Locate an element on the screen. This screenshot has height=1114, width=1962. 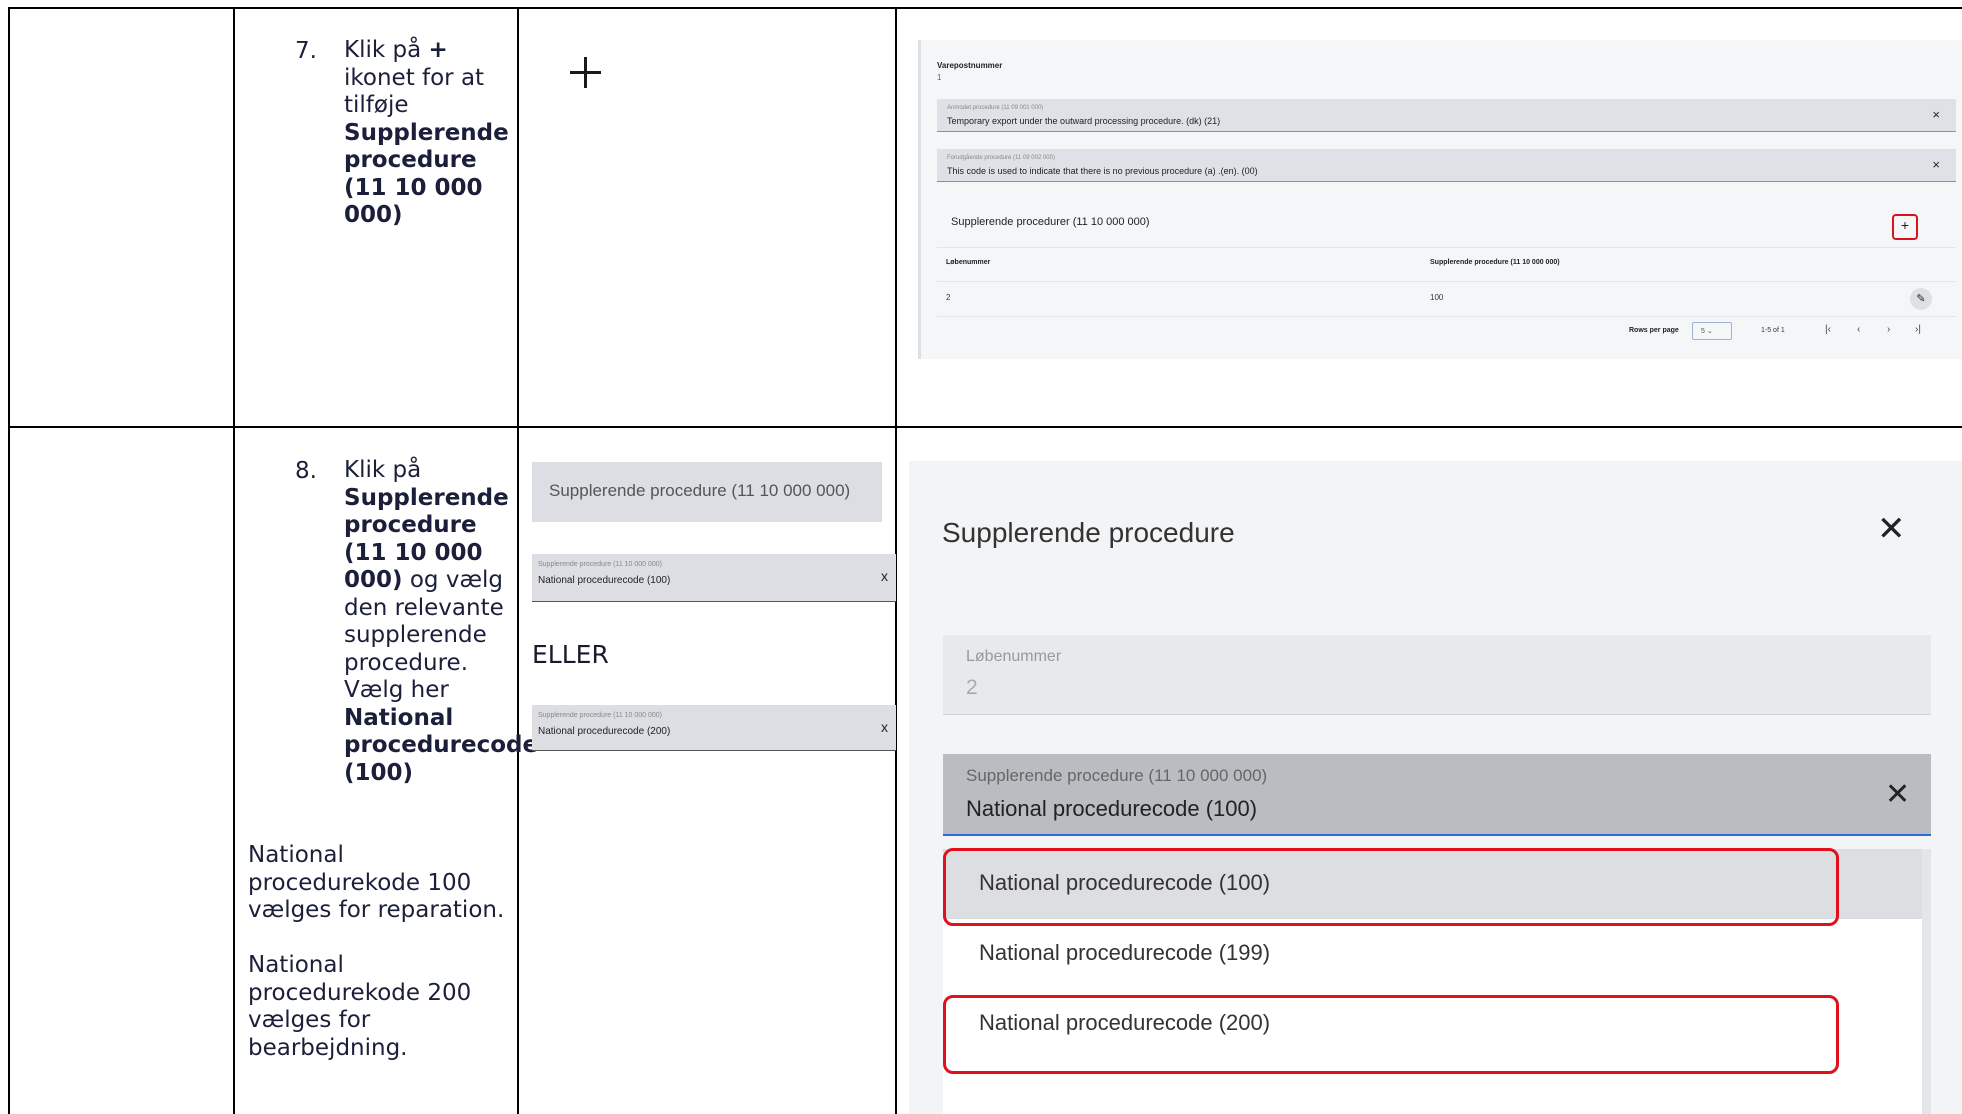
step-number: 8. is located at coordinates (306, 471).